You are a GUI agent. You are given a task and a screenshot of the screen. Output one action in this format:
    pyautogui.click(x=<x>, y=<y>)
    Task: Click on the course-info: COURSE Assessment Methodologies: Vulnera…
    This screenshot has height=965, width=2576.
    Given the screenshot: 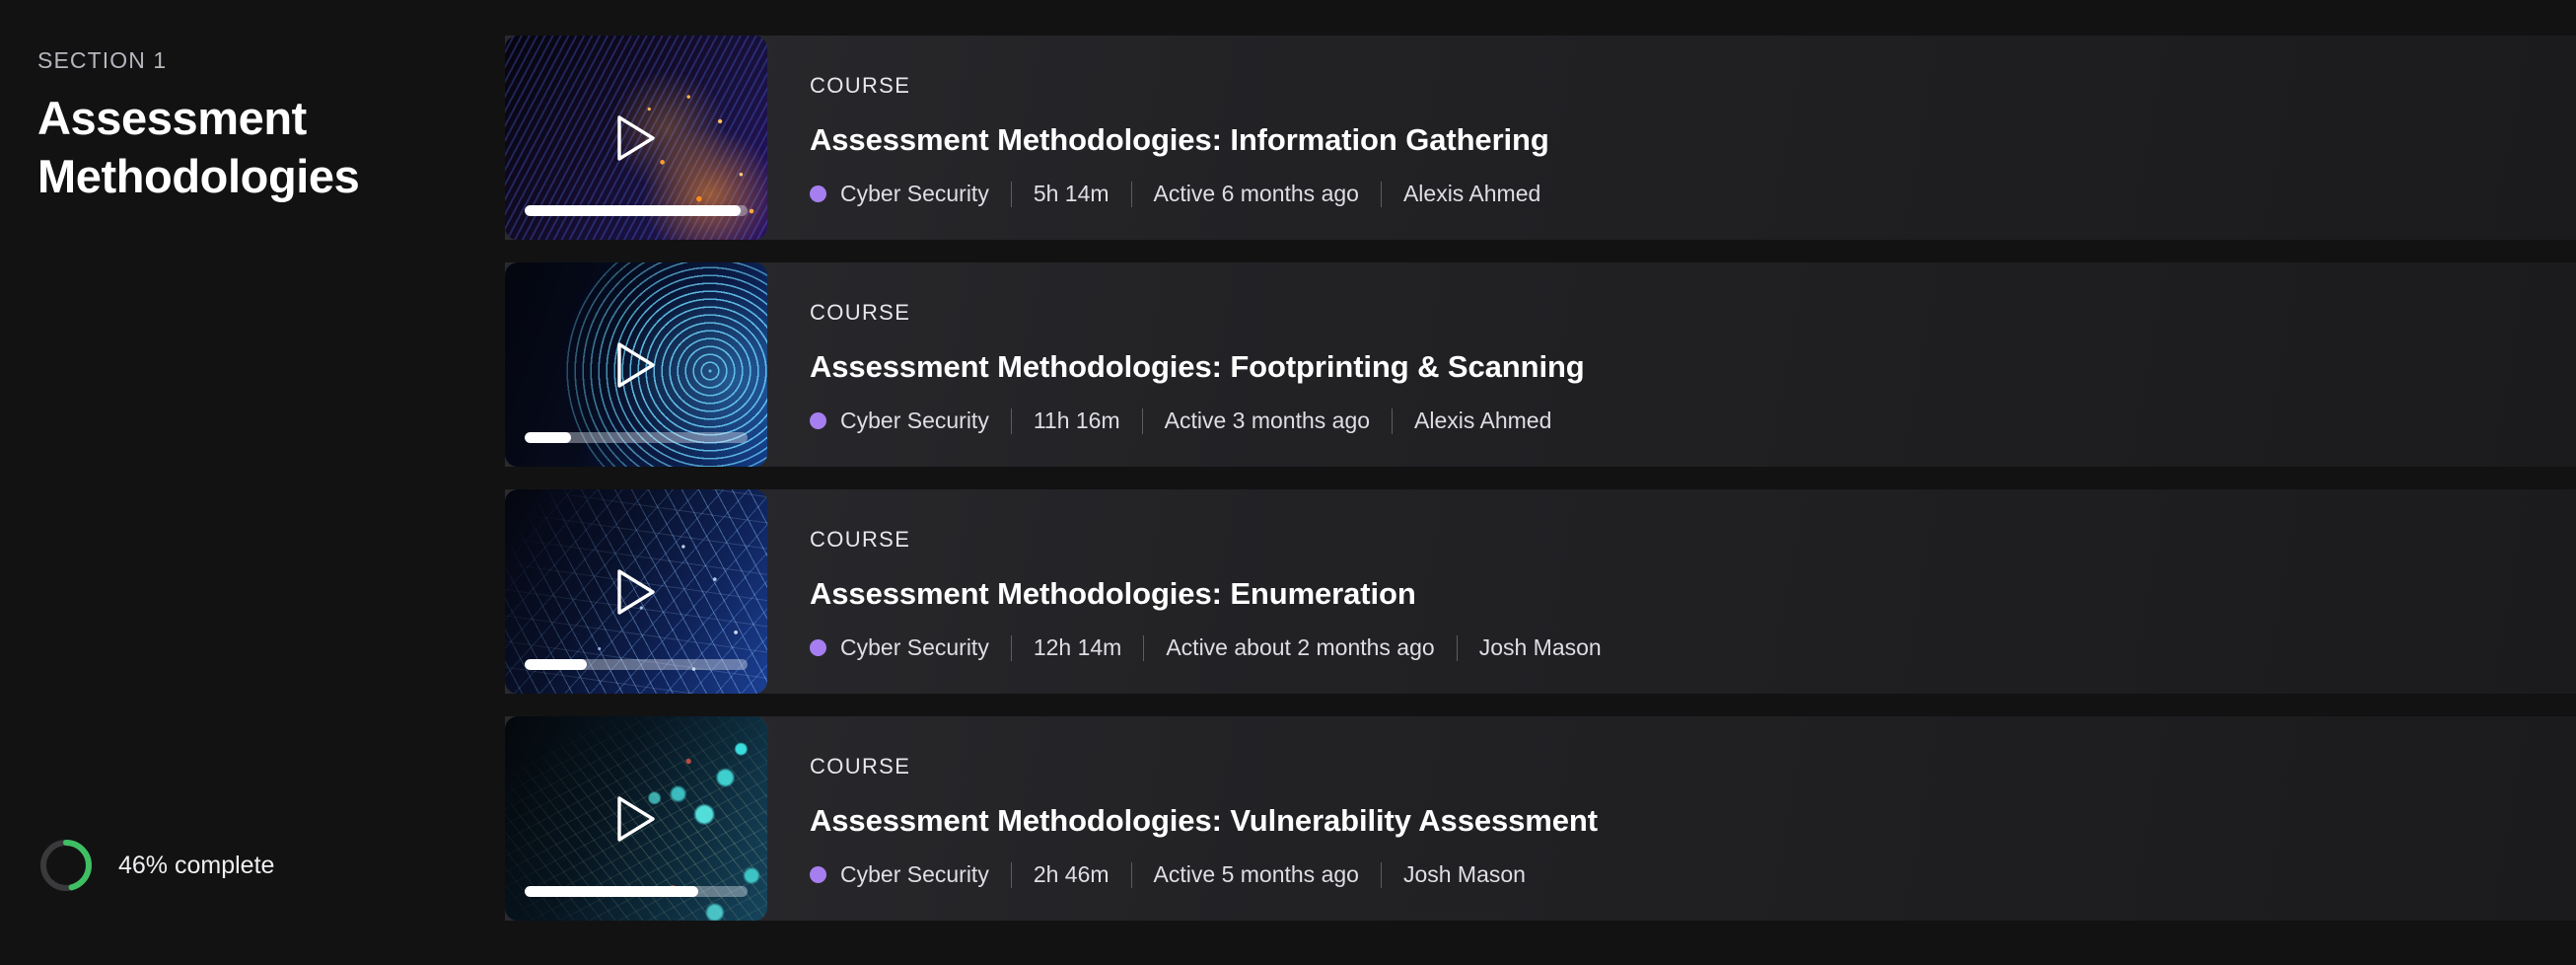 What is the action you would take?
    pyautogui.click(x=1671, y=818)
    